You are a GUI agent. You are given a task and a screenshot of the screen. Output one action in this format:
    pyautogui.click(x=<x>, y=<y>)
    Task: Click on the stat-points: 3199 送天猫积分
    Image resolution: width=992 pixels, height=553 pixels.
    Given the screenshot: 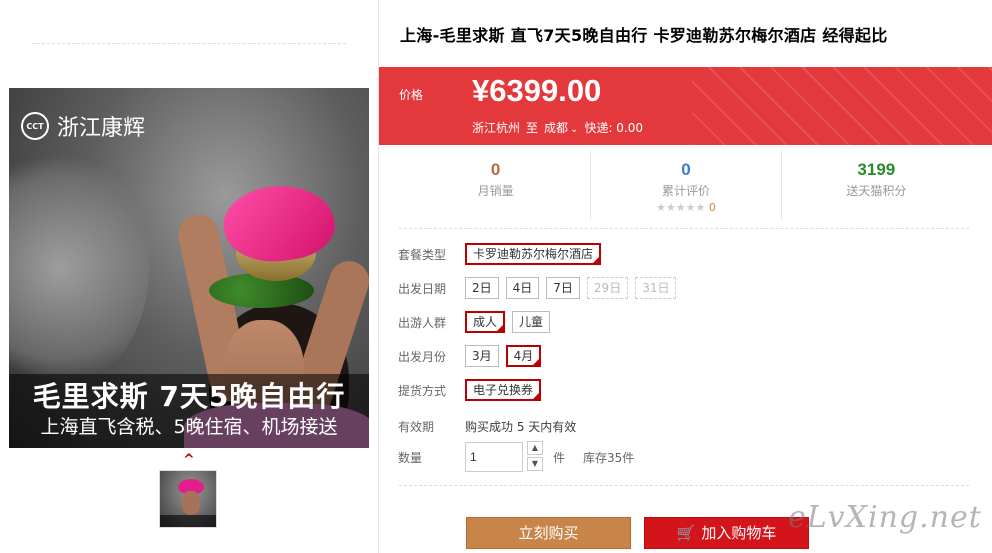 What is the action you would take?
    pyautogui.click(x=876, y=185)
    